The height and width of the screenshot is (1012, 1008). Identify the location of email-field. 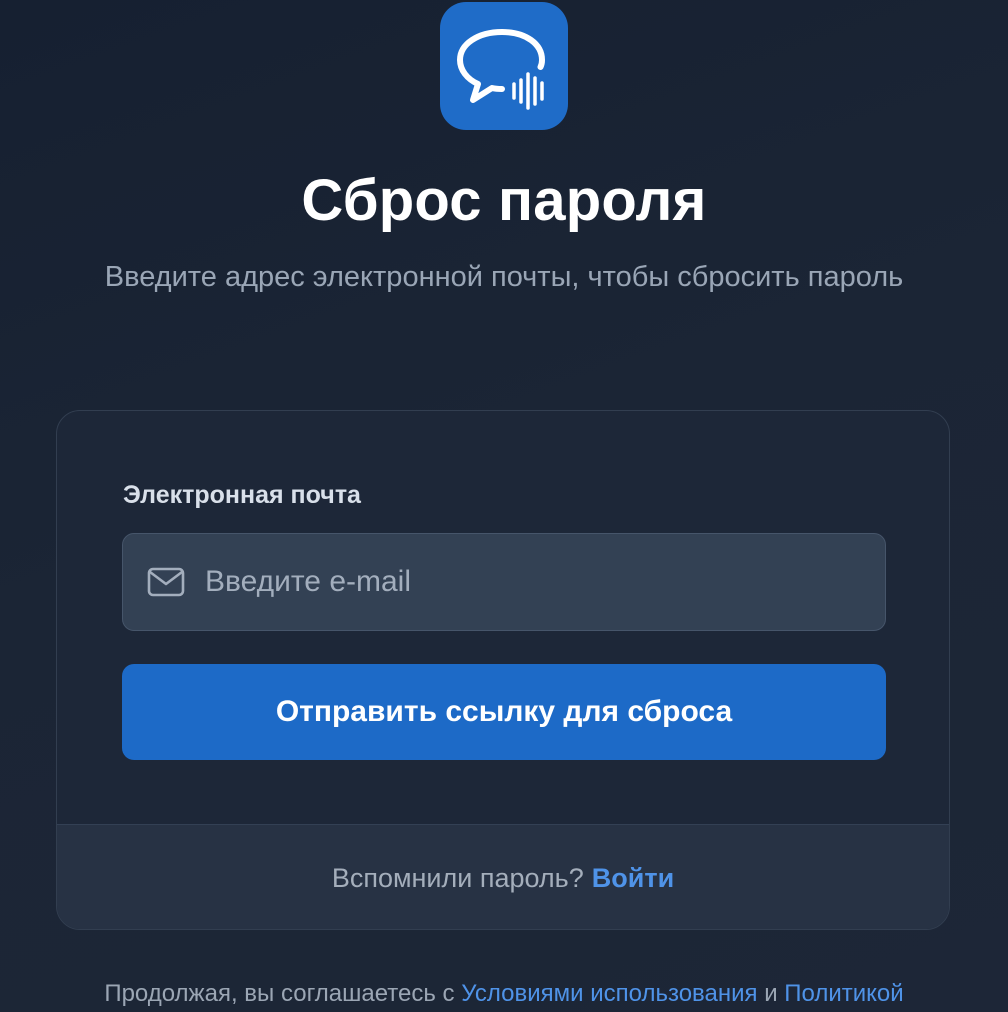
(504, 582).